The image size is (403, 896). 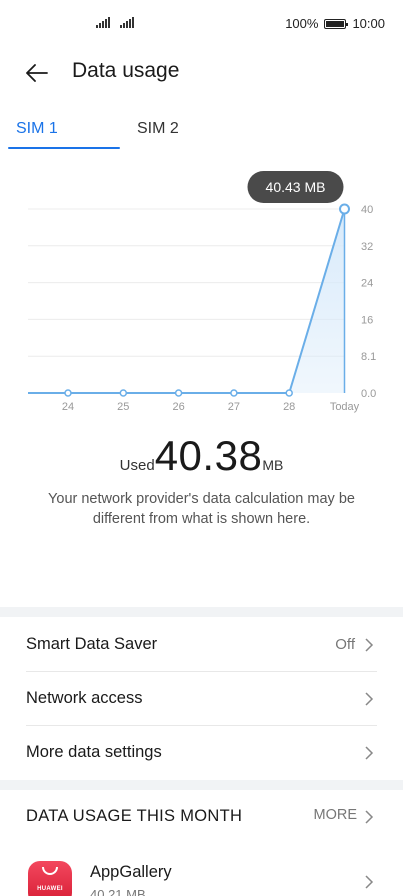 What do you see at coordinates (345, 644) in the screenshot?
I see `setting-value: Off` at bounding box center [345, 644].